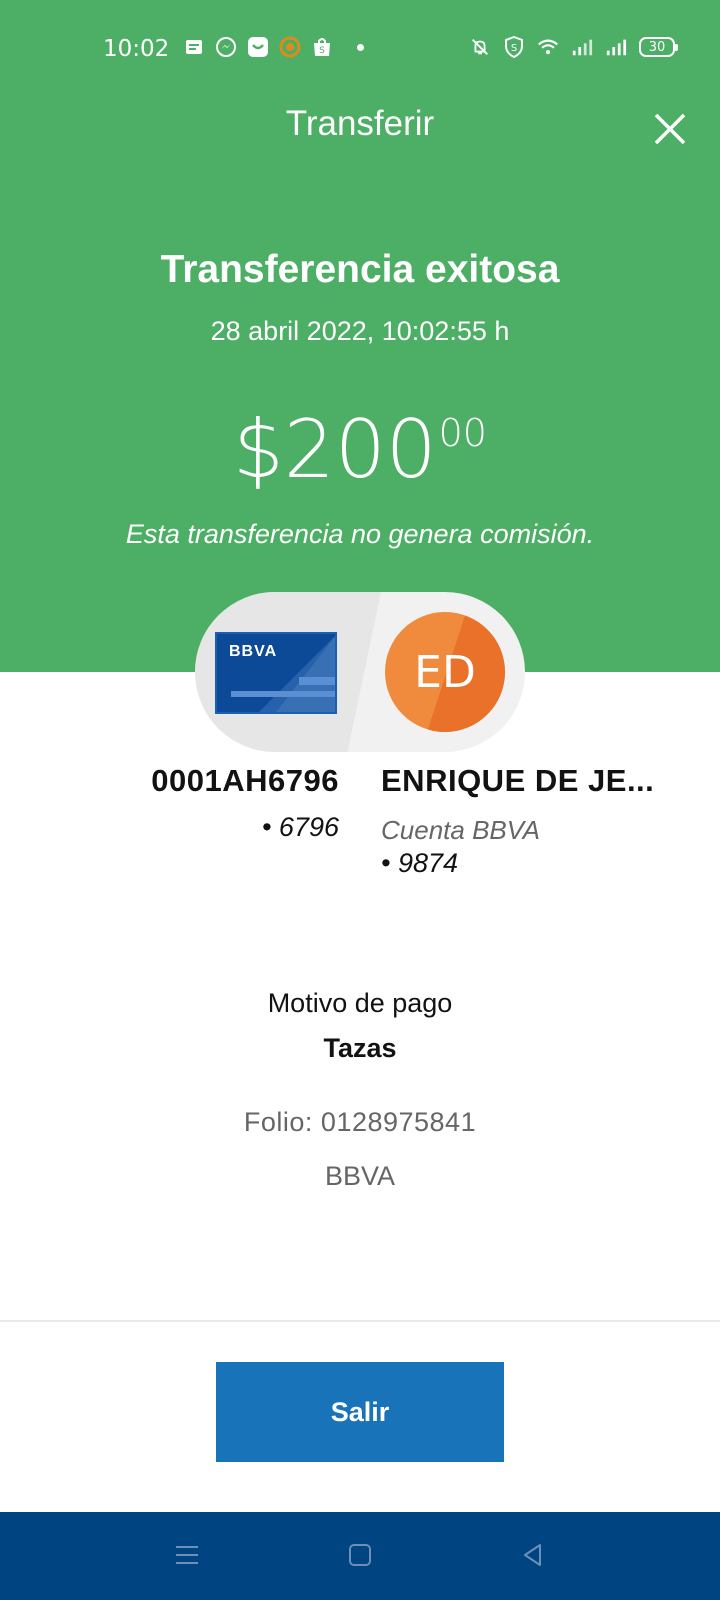 This screenshot has width=720, height=1600. Describe the element at coordinates (290, 47) in the screenshot. I see `orange-app-icon` at that location.